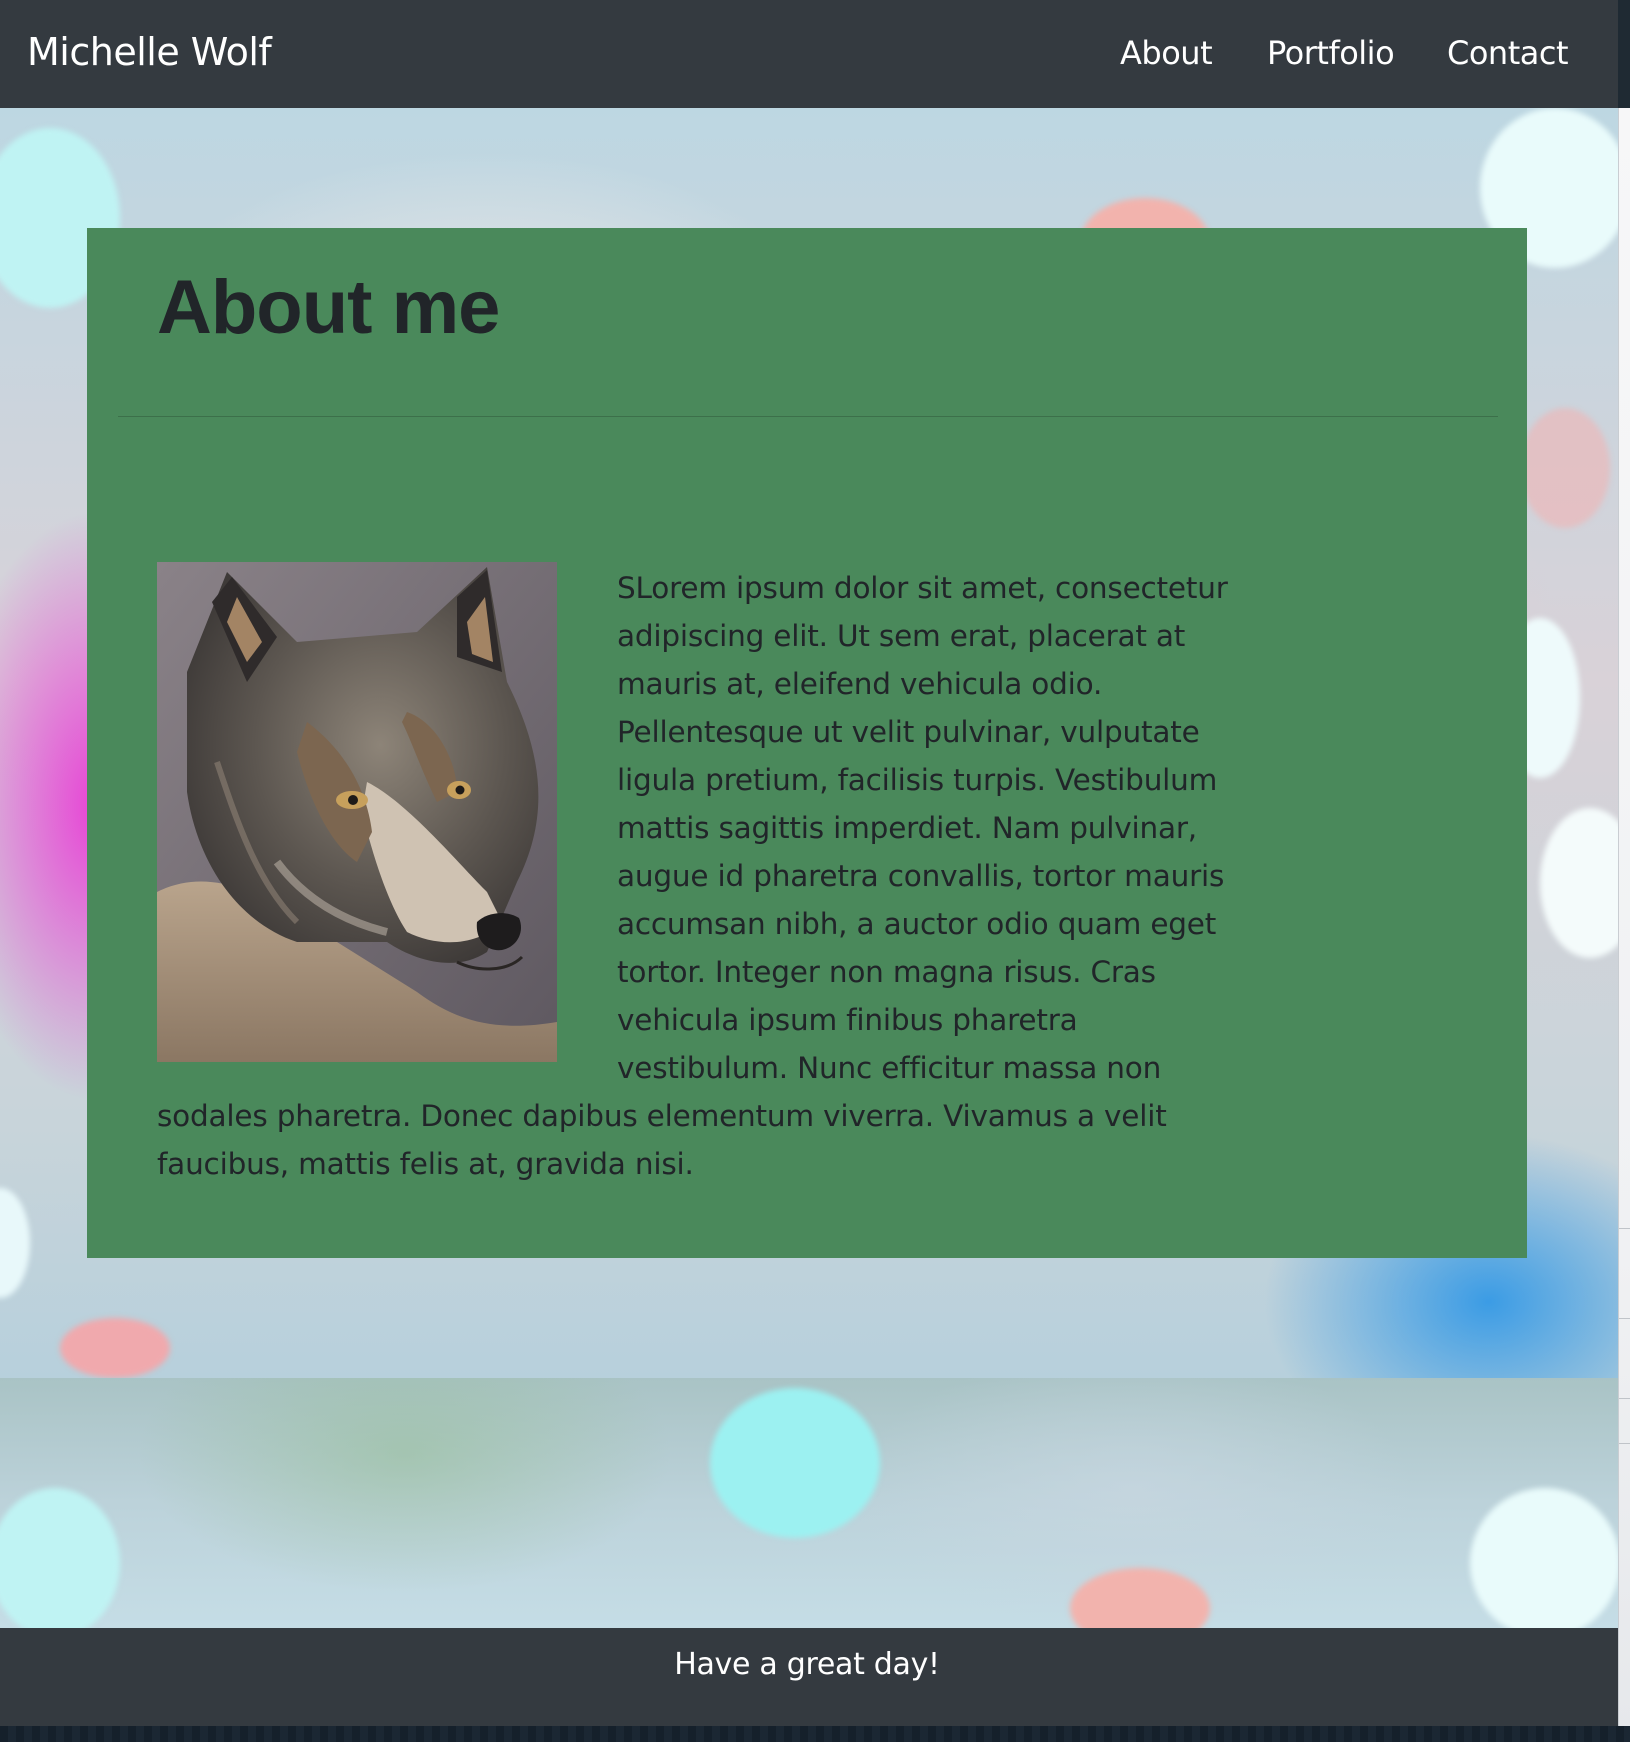 The width and height of the screenshot is (1630, 1742). What do you see at coordinates (815, 1734) in the screenshot?
I see `desktop-edge` at bounding box center [815, 1734].